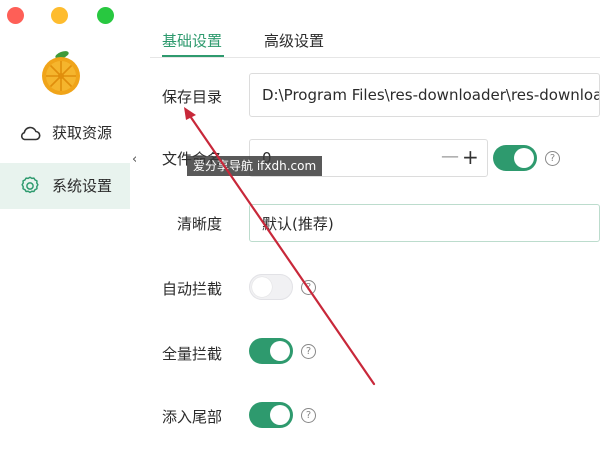 This screenshot has width=600, height=451. Describe the element at coordinates (192, 289) in the screenshot. I see `auto-intercept-label: 自动拦截` at that location.